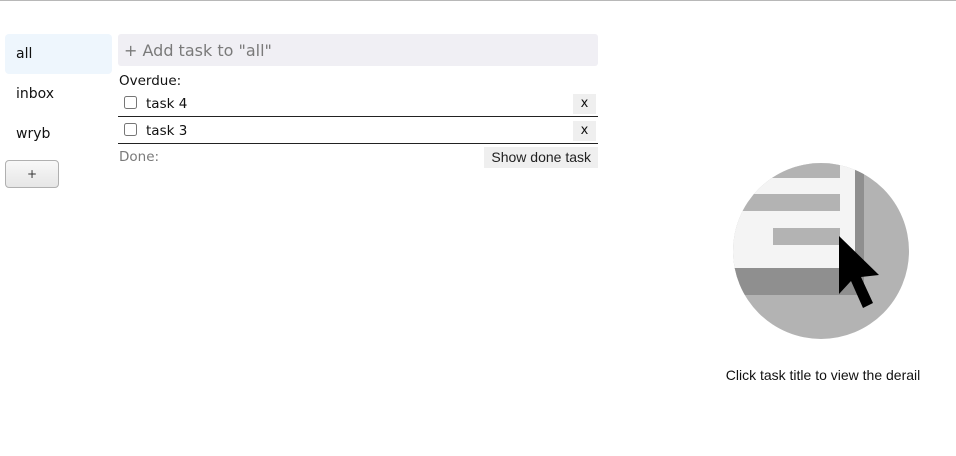 The image size is (956, 456). I want to click on sidebar-item-all: all, so click(58, 54).